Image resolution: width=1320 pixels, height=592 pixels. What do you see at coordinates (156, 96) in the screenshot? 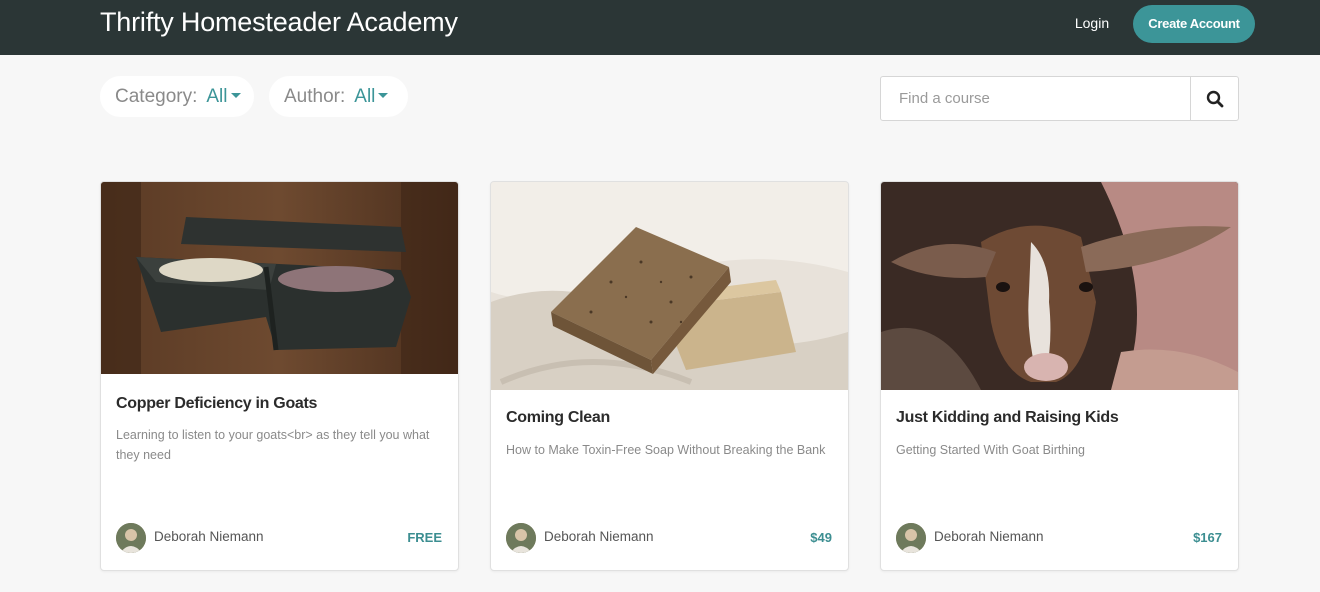
I see `category-filter-label: Category:` at bounding box center [156, 96].